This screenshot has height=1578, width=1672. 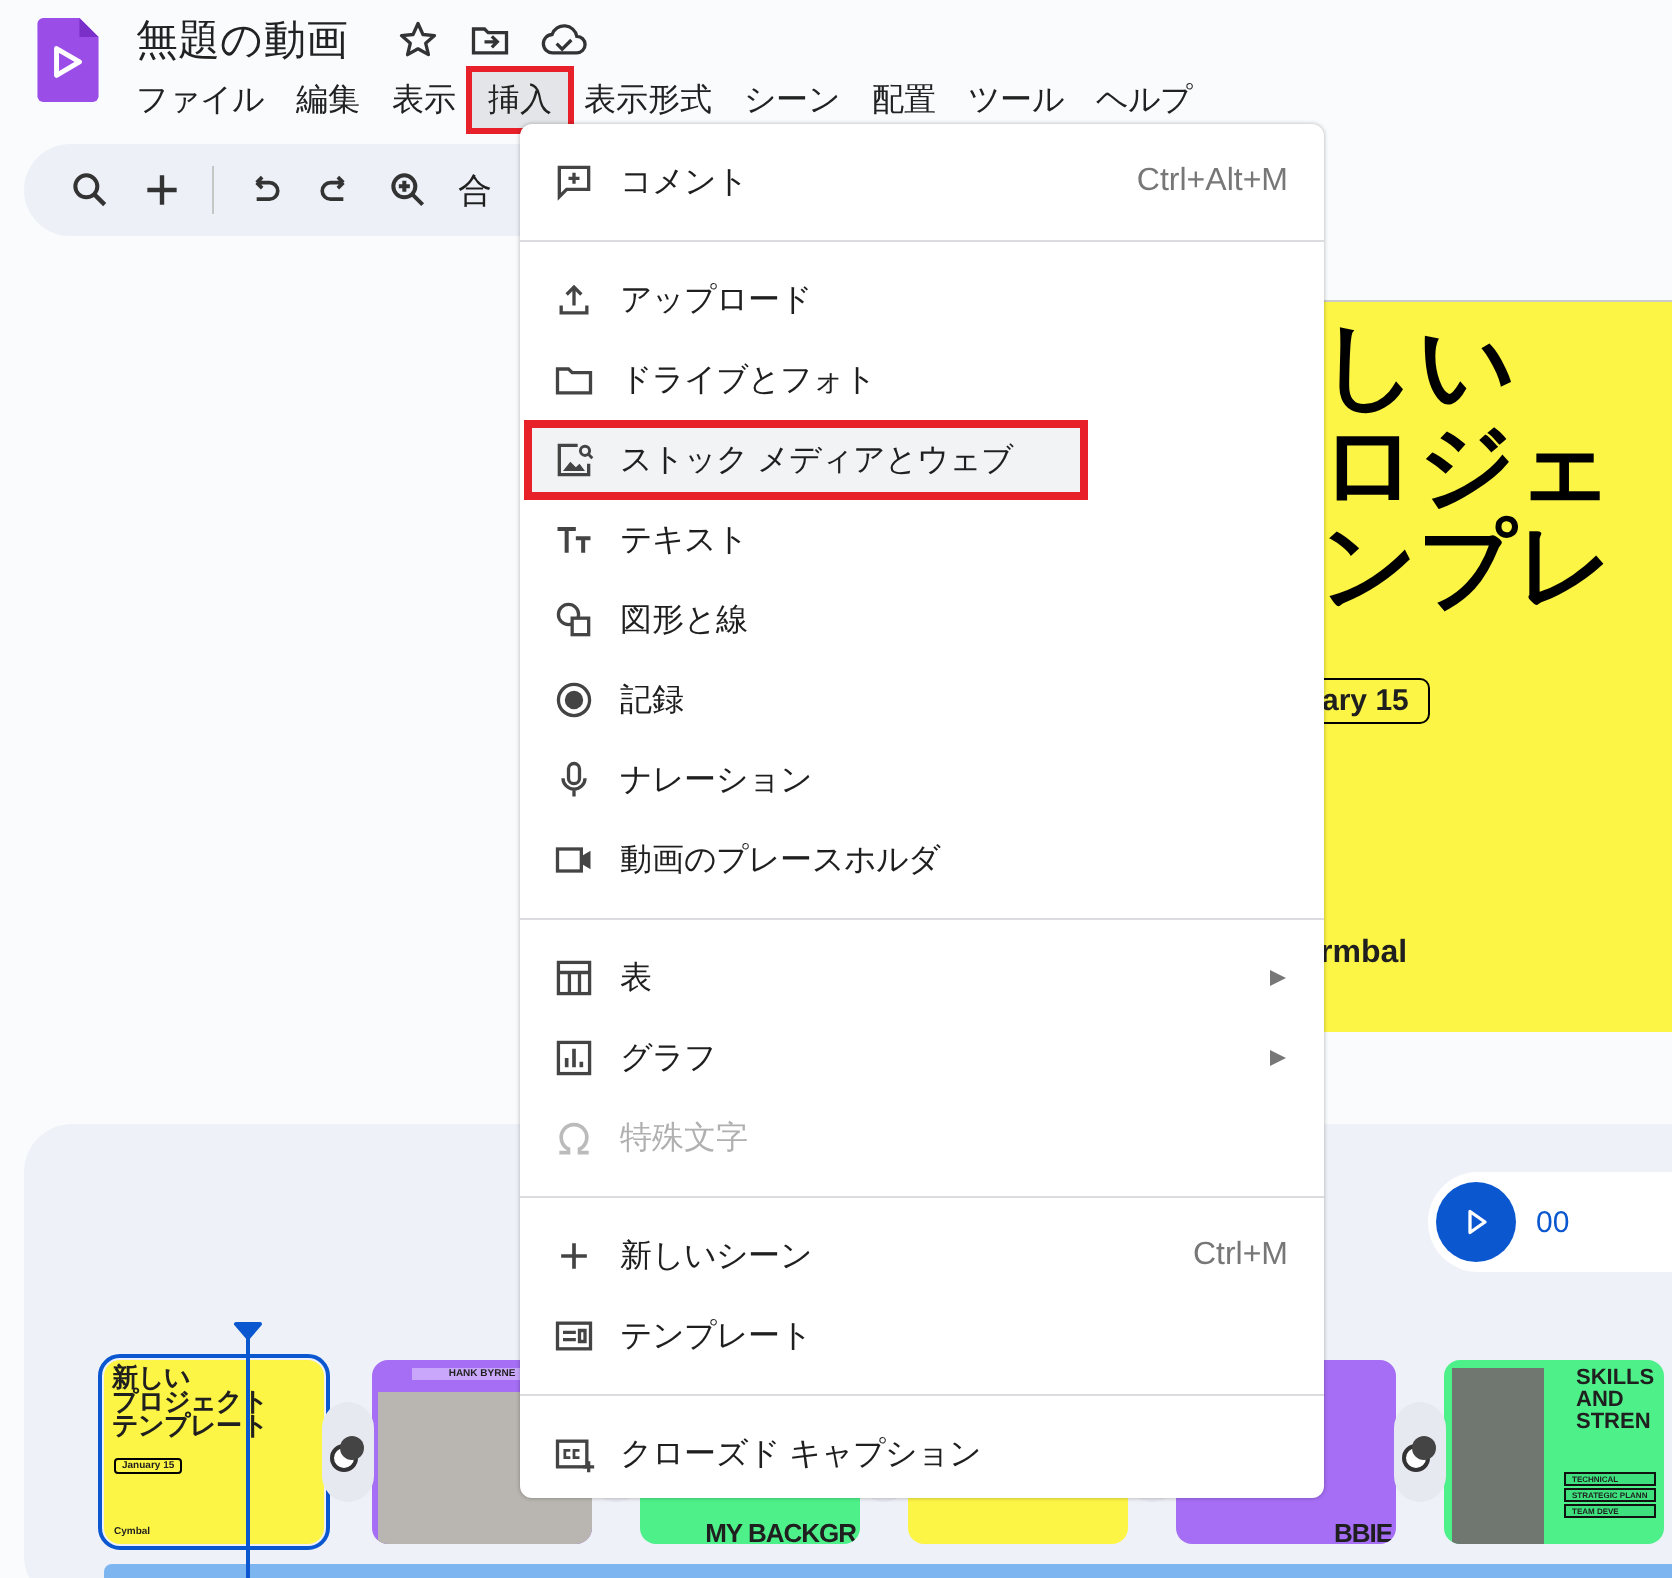 What do you see at coordinates (922, 620) in the screenshot?
I see `menu-item: 図形と線` at bounding box center [922, 620].